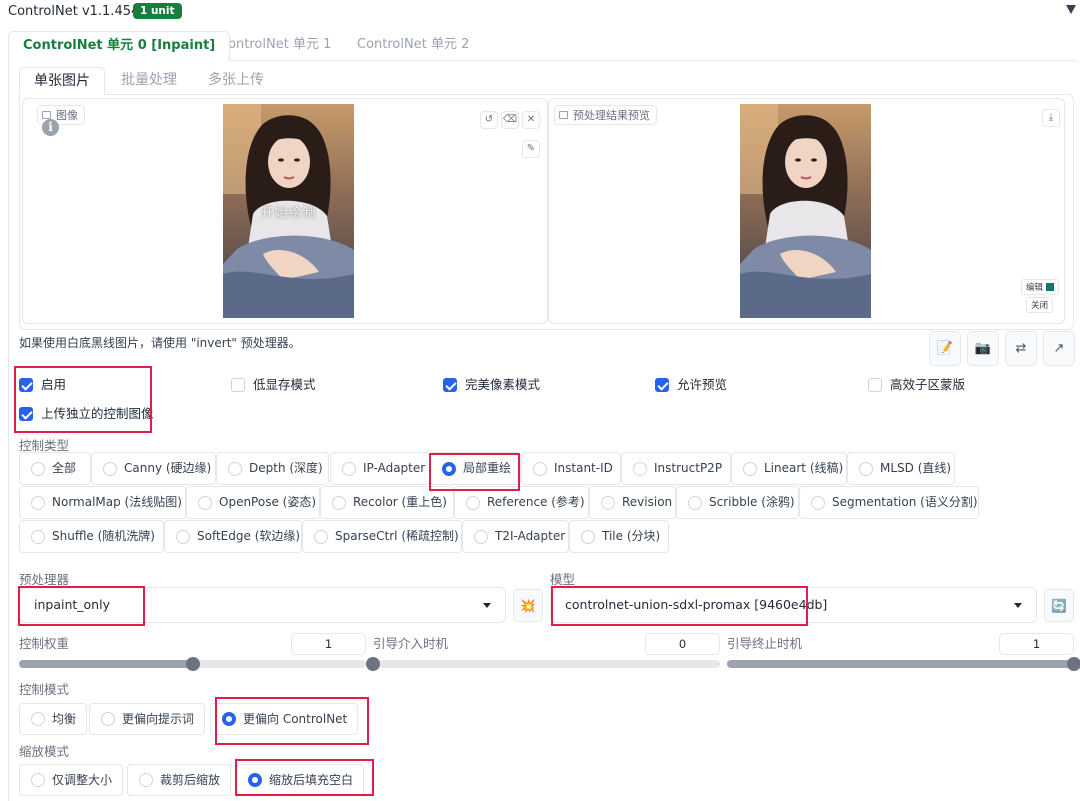 The width and height of the screenshot is (1080, 801). I want to click on control-type-recolor: Recolor (重上色), so click(387, 502).